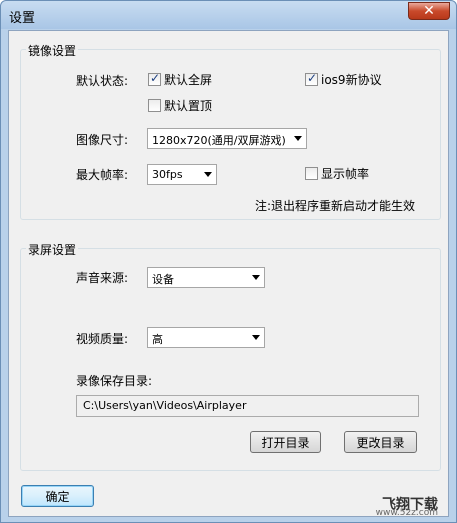 The image size is (457, 523). Describe the element at coordinates (22, 18) in the screenshot. I see `window-title: 设置` at that location.